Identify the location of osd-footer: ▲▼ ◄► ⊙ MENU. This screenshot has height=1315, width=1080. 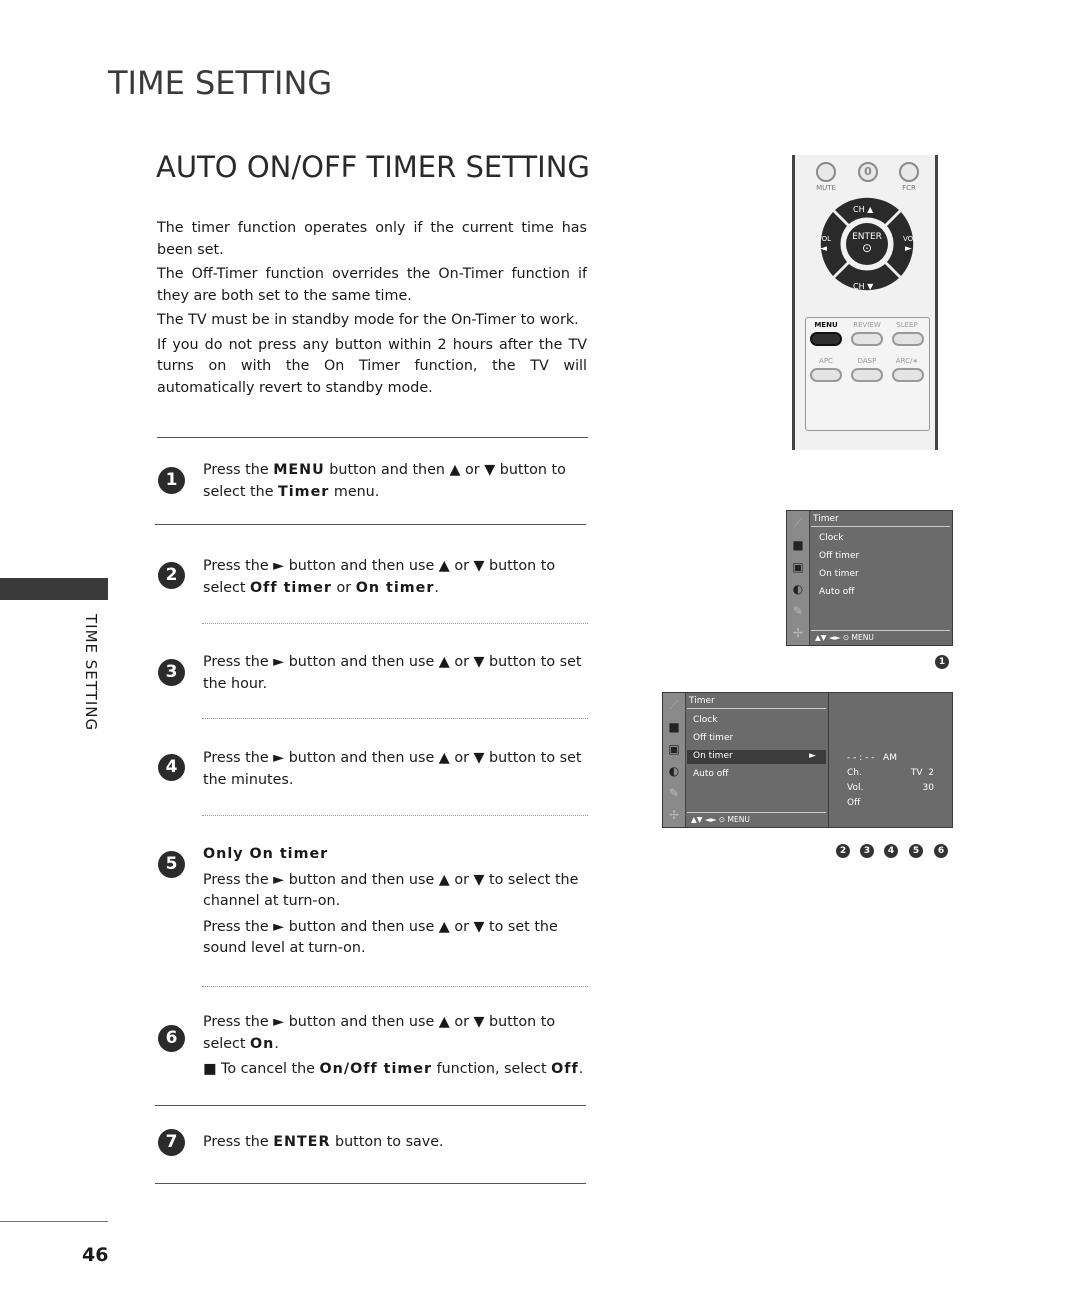
(756, 819).